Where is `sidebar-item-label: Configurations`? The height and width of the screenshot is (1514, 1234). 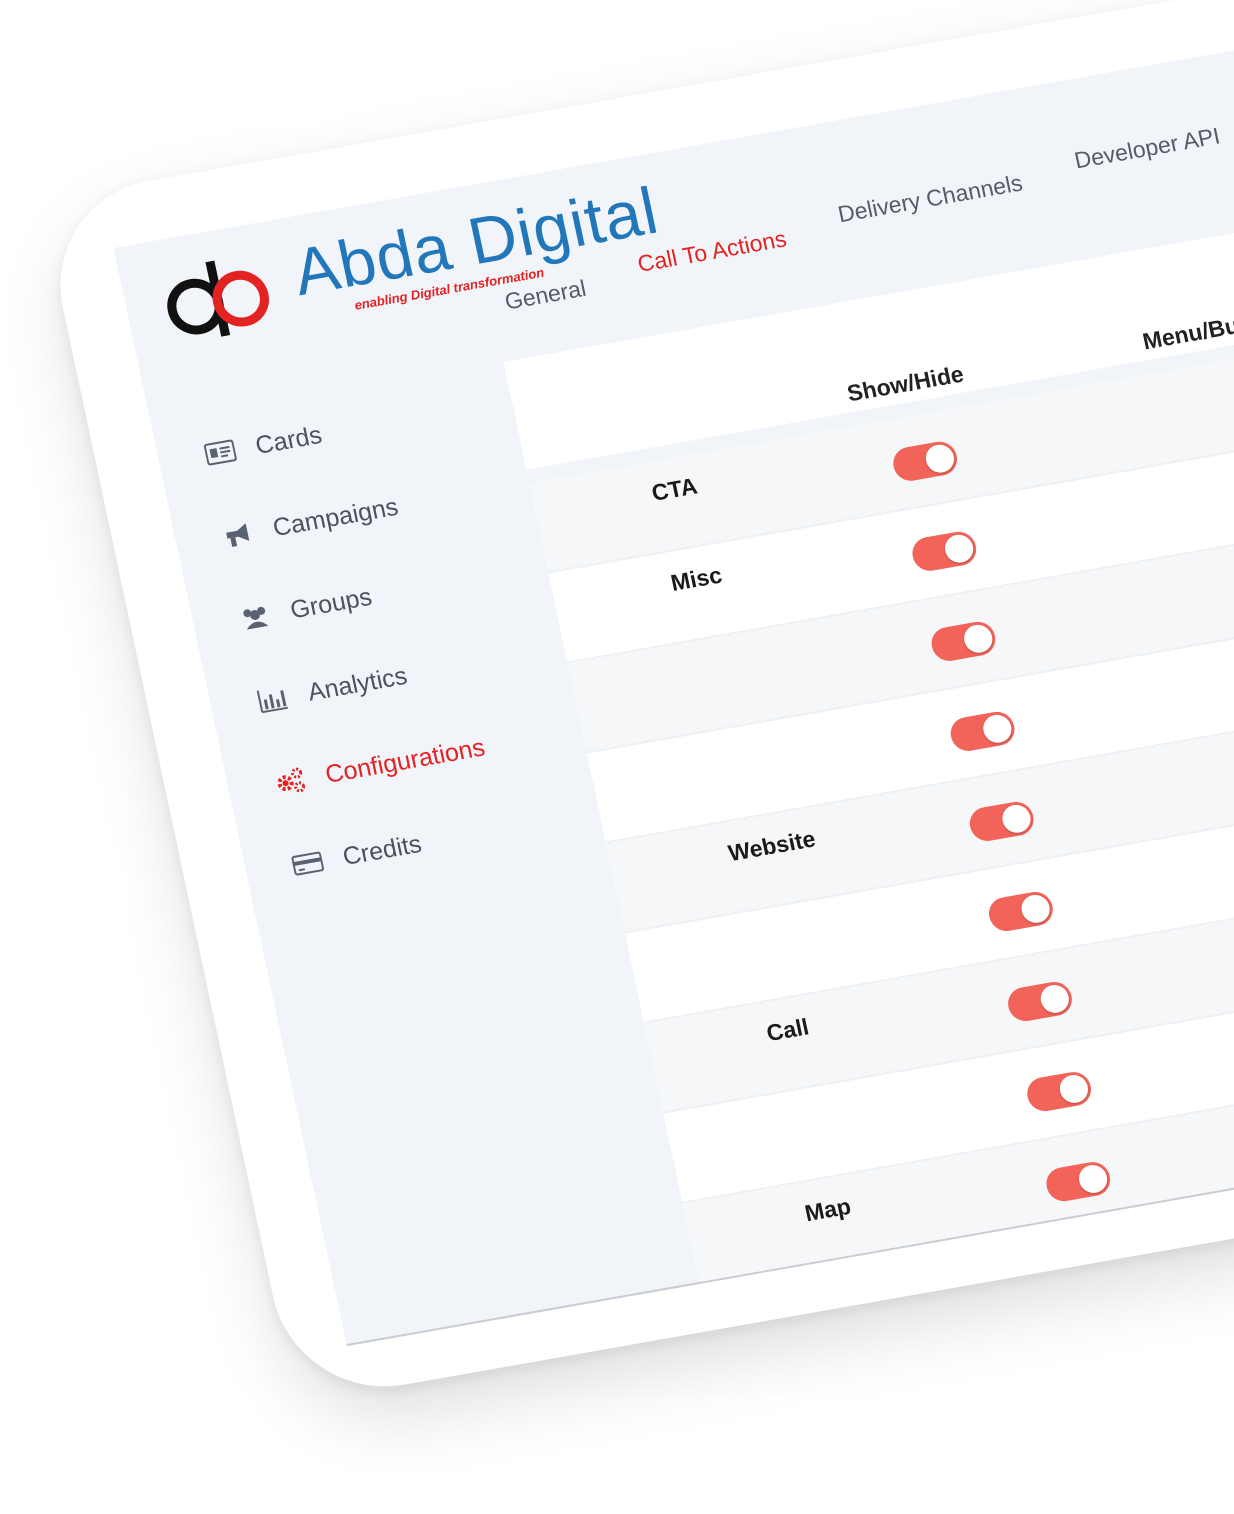 sidebar-item-label: Configurations is located at coordinates (405, 760).